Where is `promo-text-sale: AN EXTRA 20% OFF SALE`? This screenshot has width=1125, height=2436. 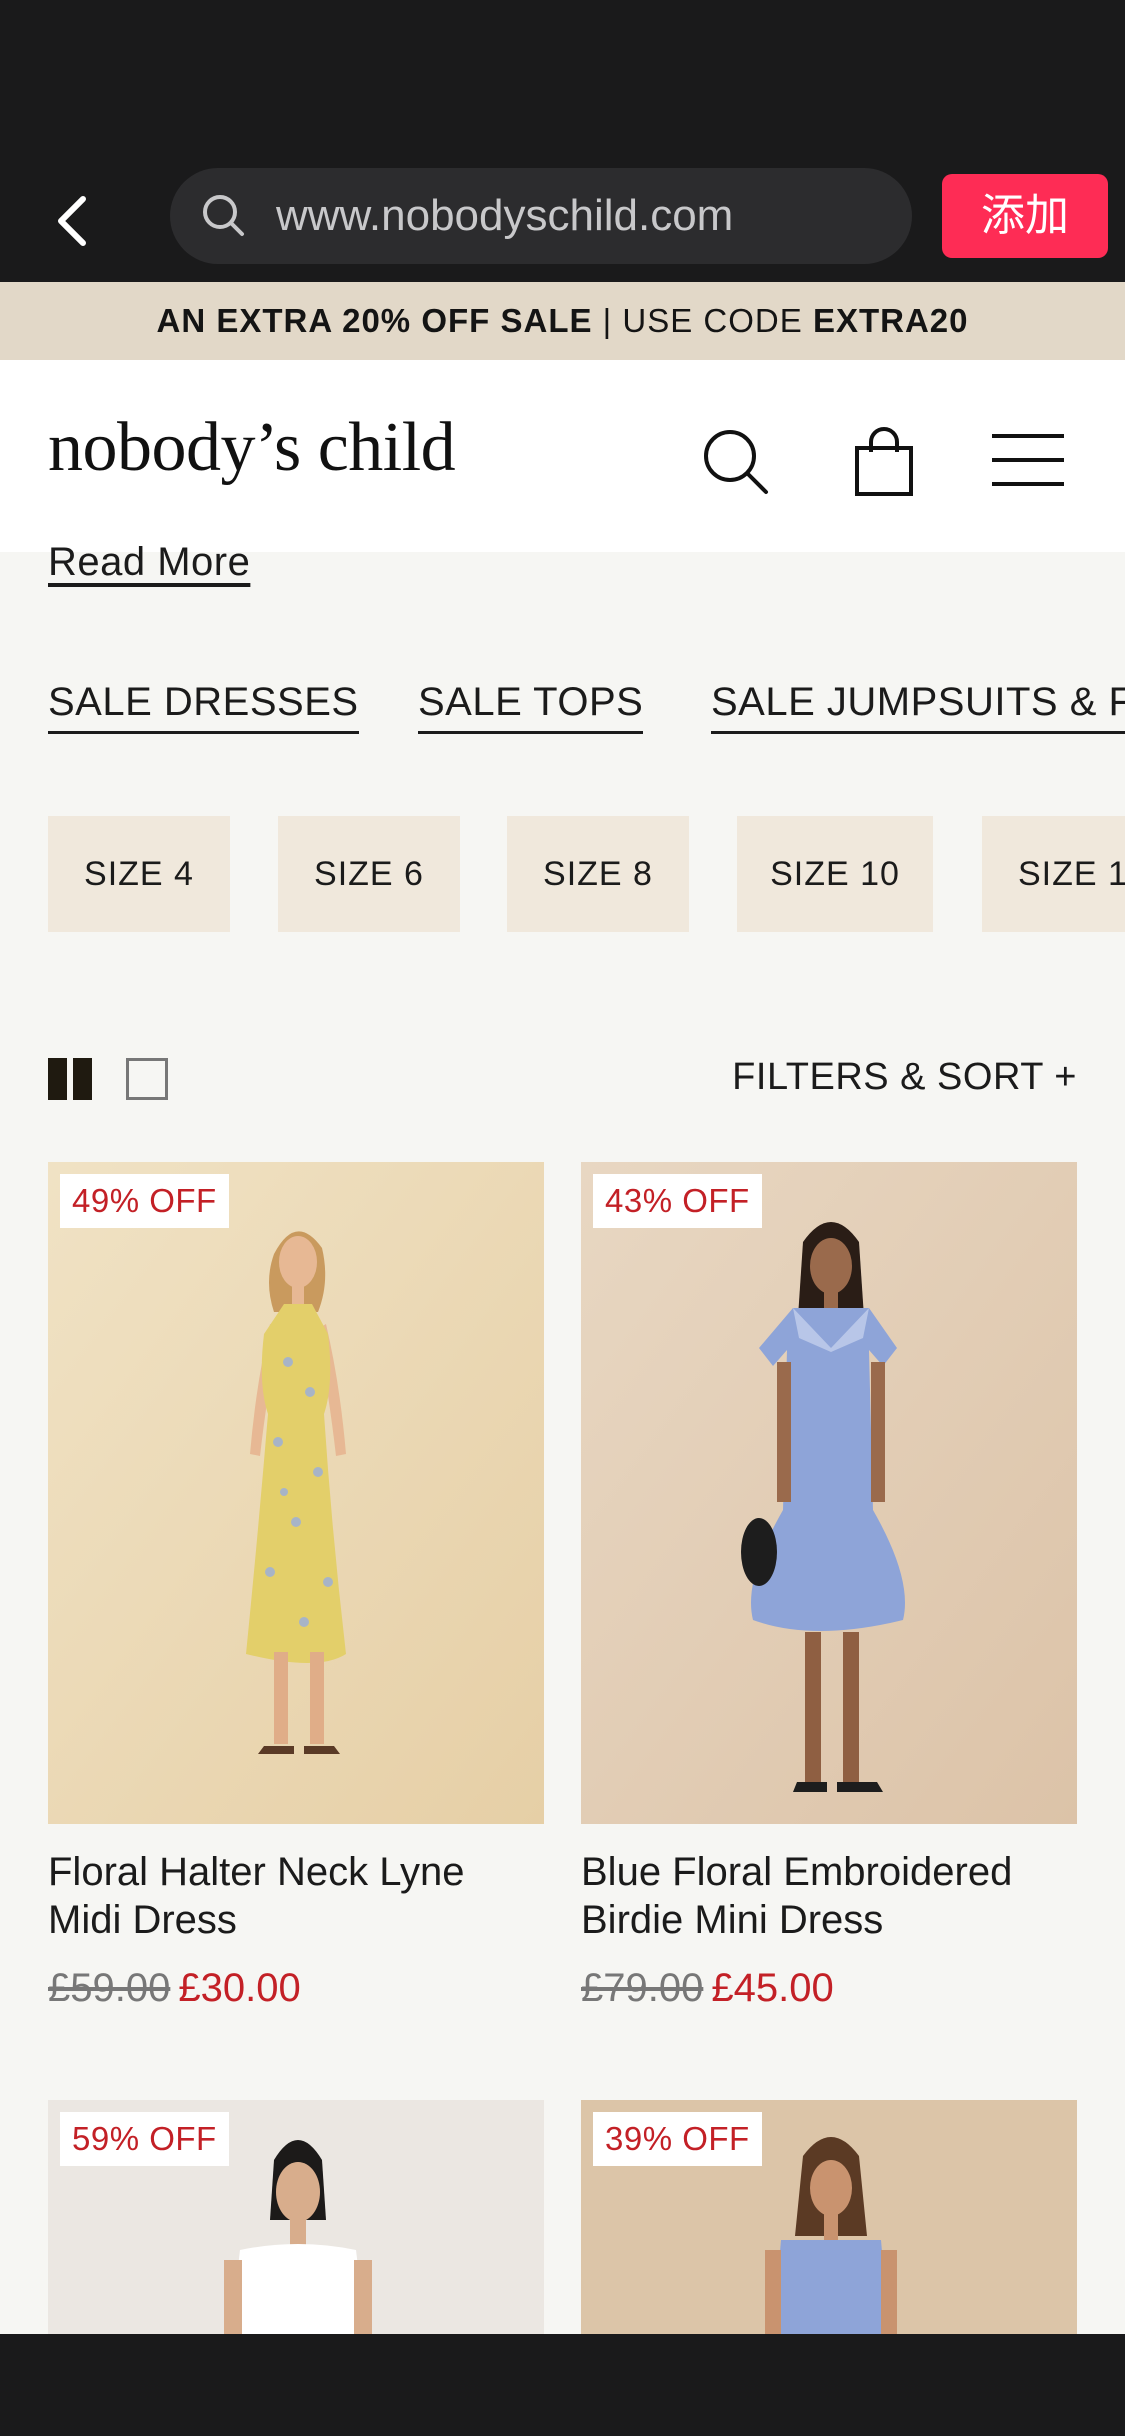
promo-text-sale: AN EXTRA 20% OFF SALE is located at coordinates (374, 320).